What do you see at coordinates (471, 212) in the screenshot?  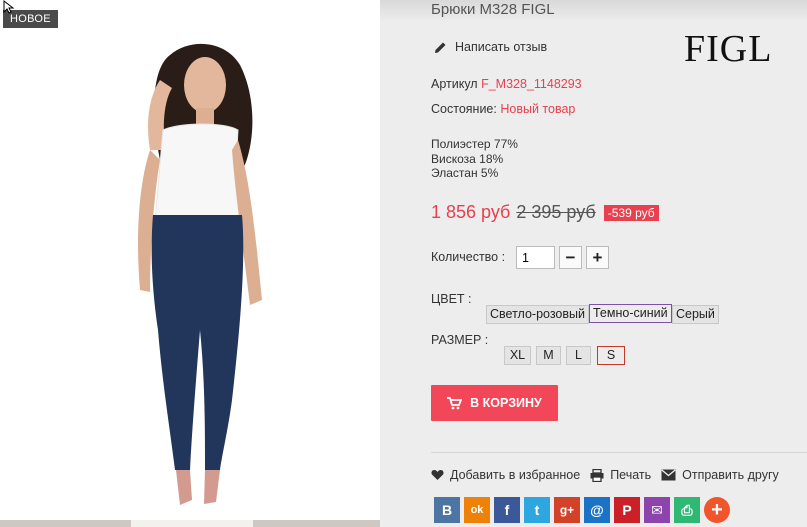 I see `price-current: 1 856 руб` at bounding box center [471, 212].